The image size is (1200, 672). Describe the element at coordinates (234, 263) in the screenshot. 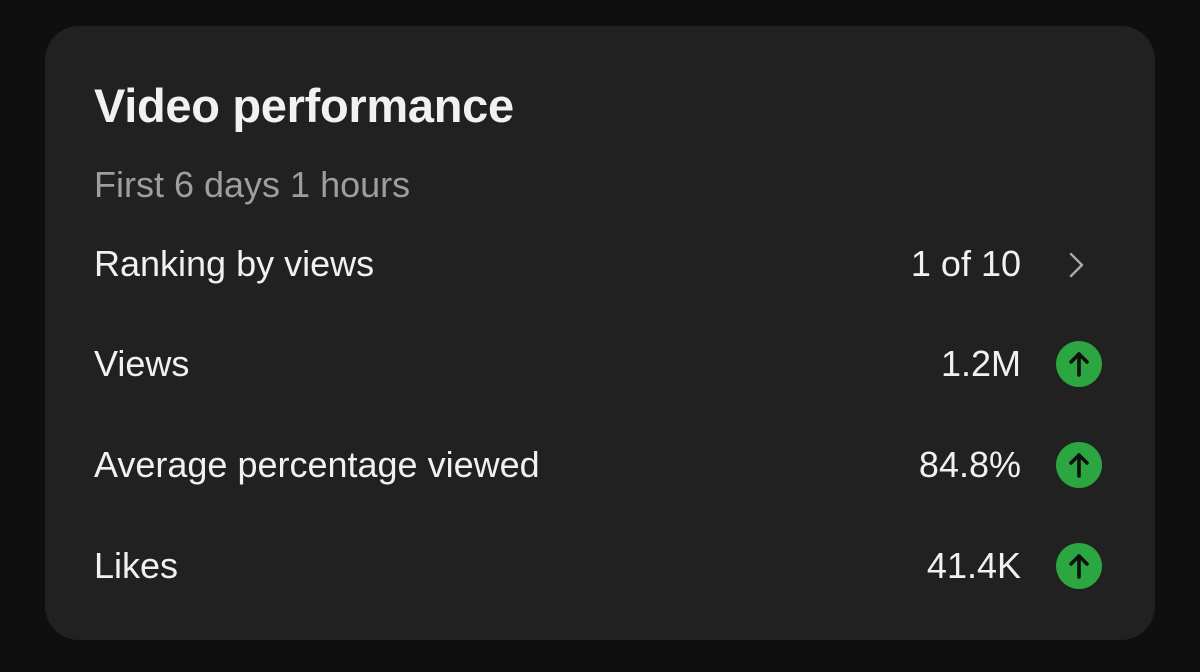

I see `ranking-by-views-label: Ranking by views` at that location.